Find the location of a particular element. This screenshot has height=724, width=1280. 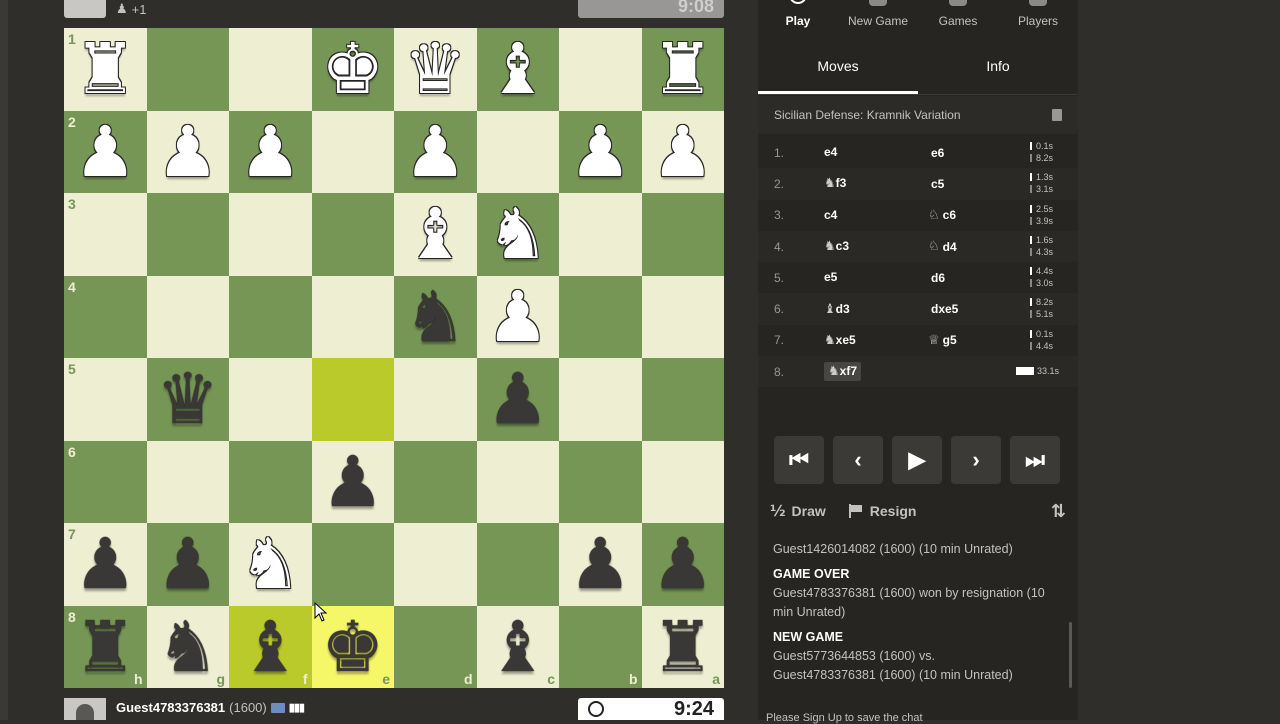

white-move: ♞xf7 is located at coordinates (876, 372).